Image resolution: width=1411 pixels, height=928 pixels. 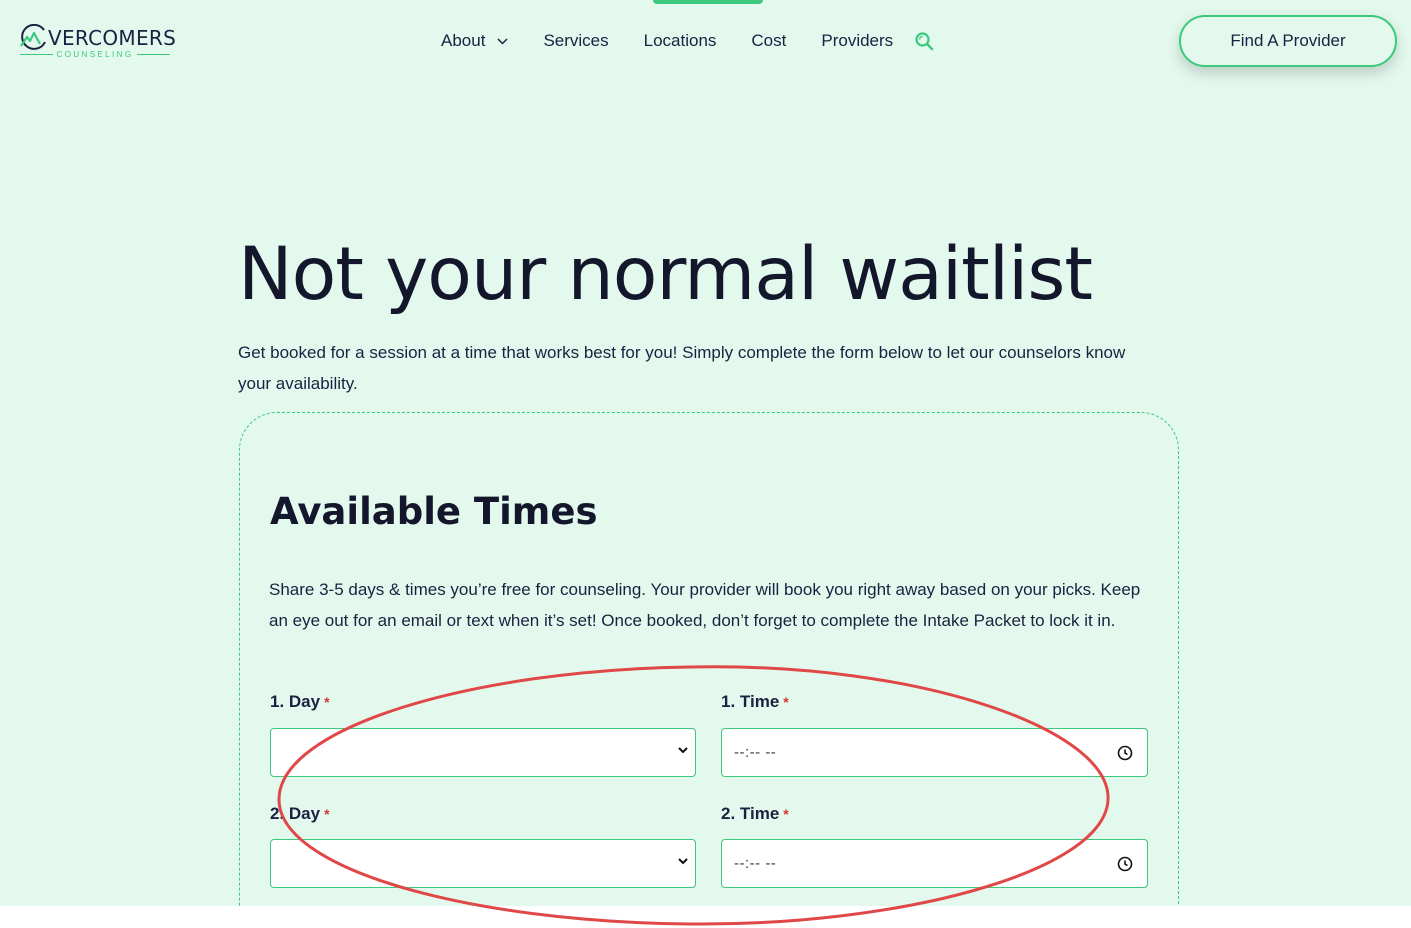 What do you see at coordinates (483, 752) in the screenshot?
I see `day-1-select` at bounding box center [483, 752].